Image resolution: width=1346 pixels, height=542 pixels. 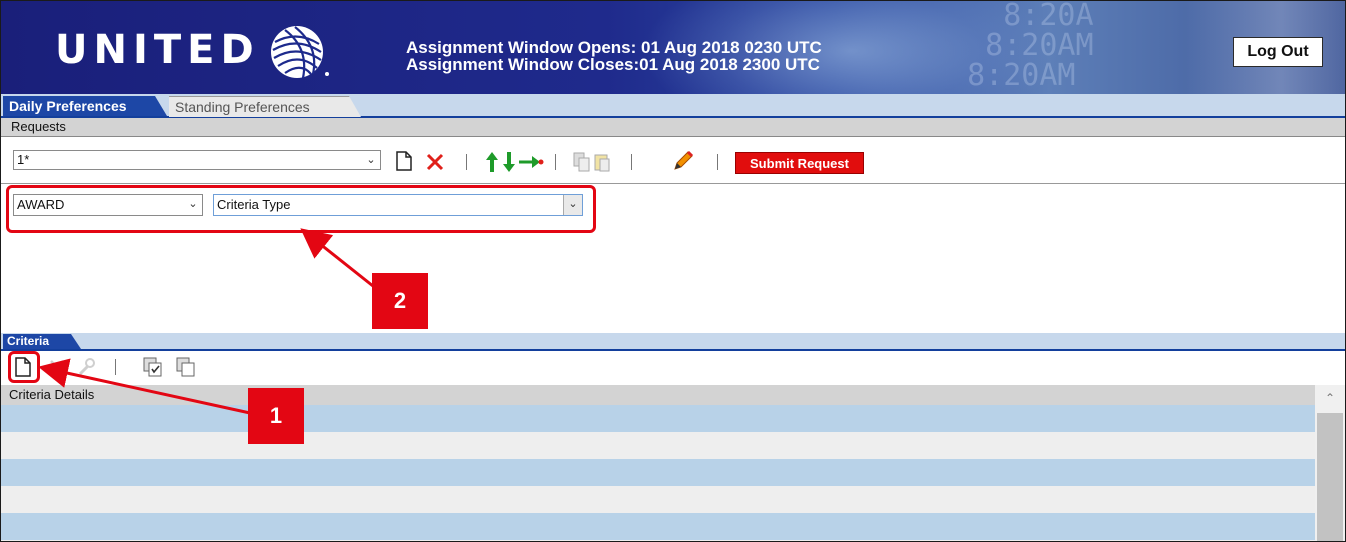 What do you see at coordinates (197, 160) in the screenshot?
I see `request-select: 1* ⌄` at bounding box center [197, 160].